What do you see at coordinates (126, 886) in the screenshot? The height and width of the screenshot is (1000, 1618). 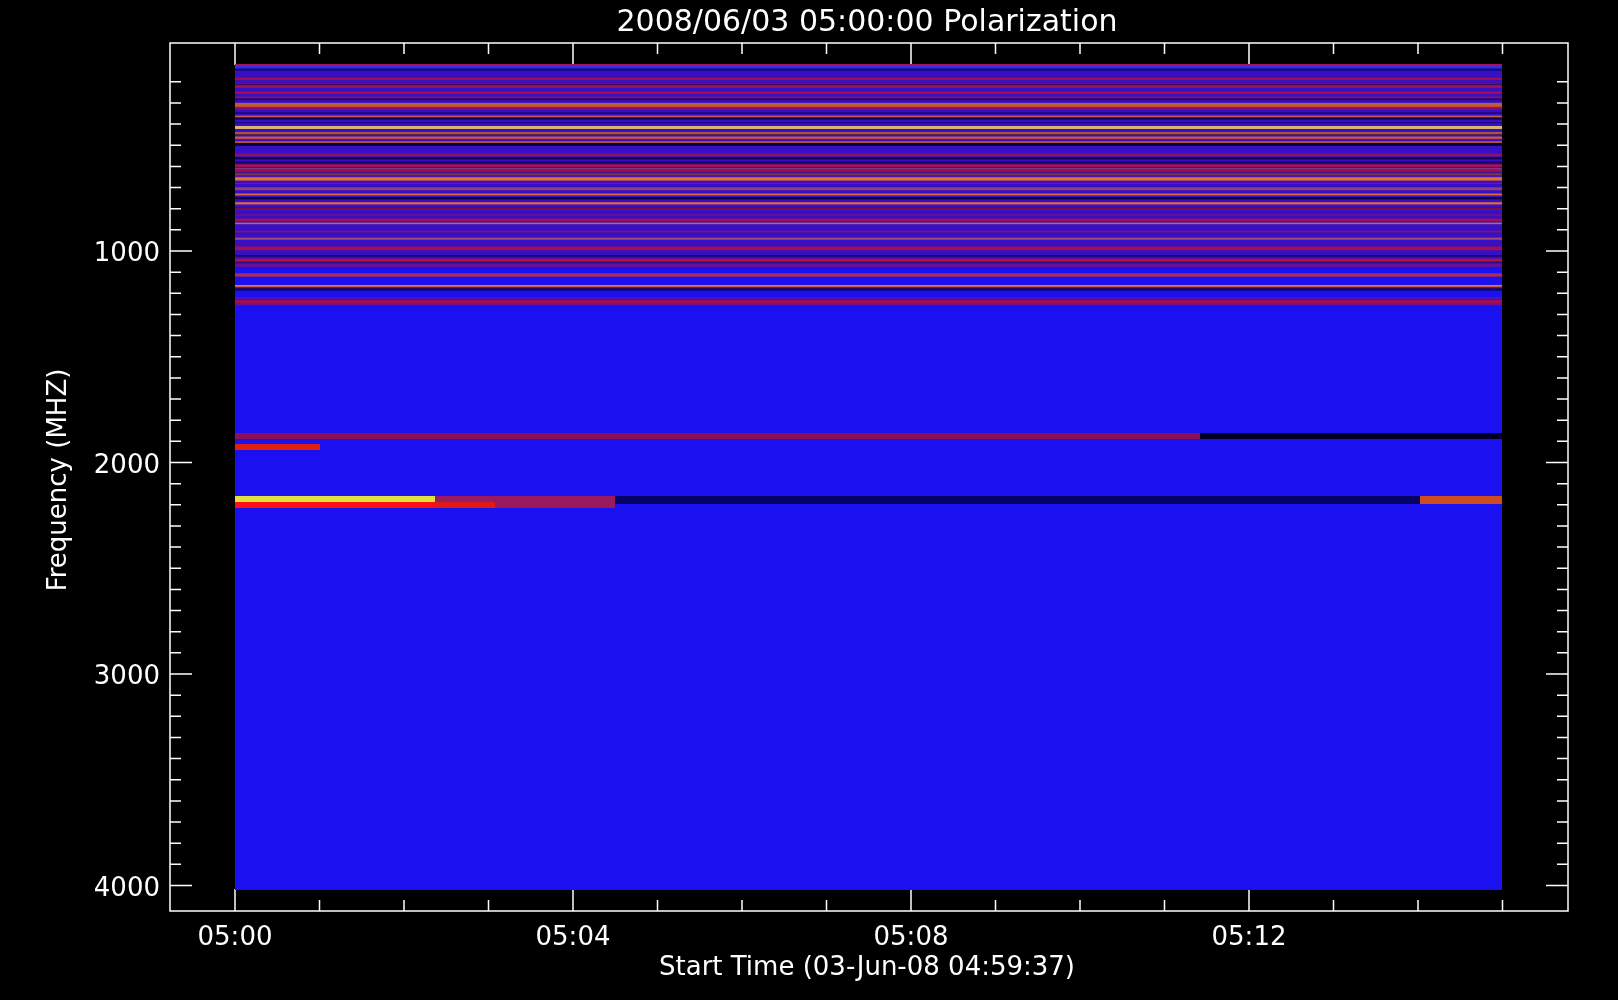 I see `y-tick-label: 4000` at bounding box center [126, 886].